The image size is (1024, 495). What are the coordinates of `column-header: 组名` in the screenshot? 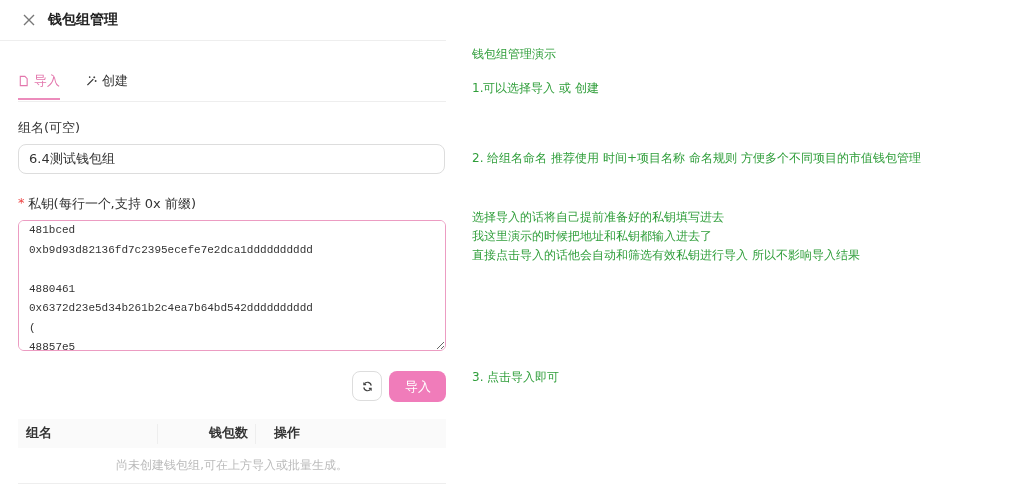 It's located at (88, 433).